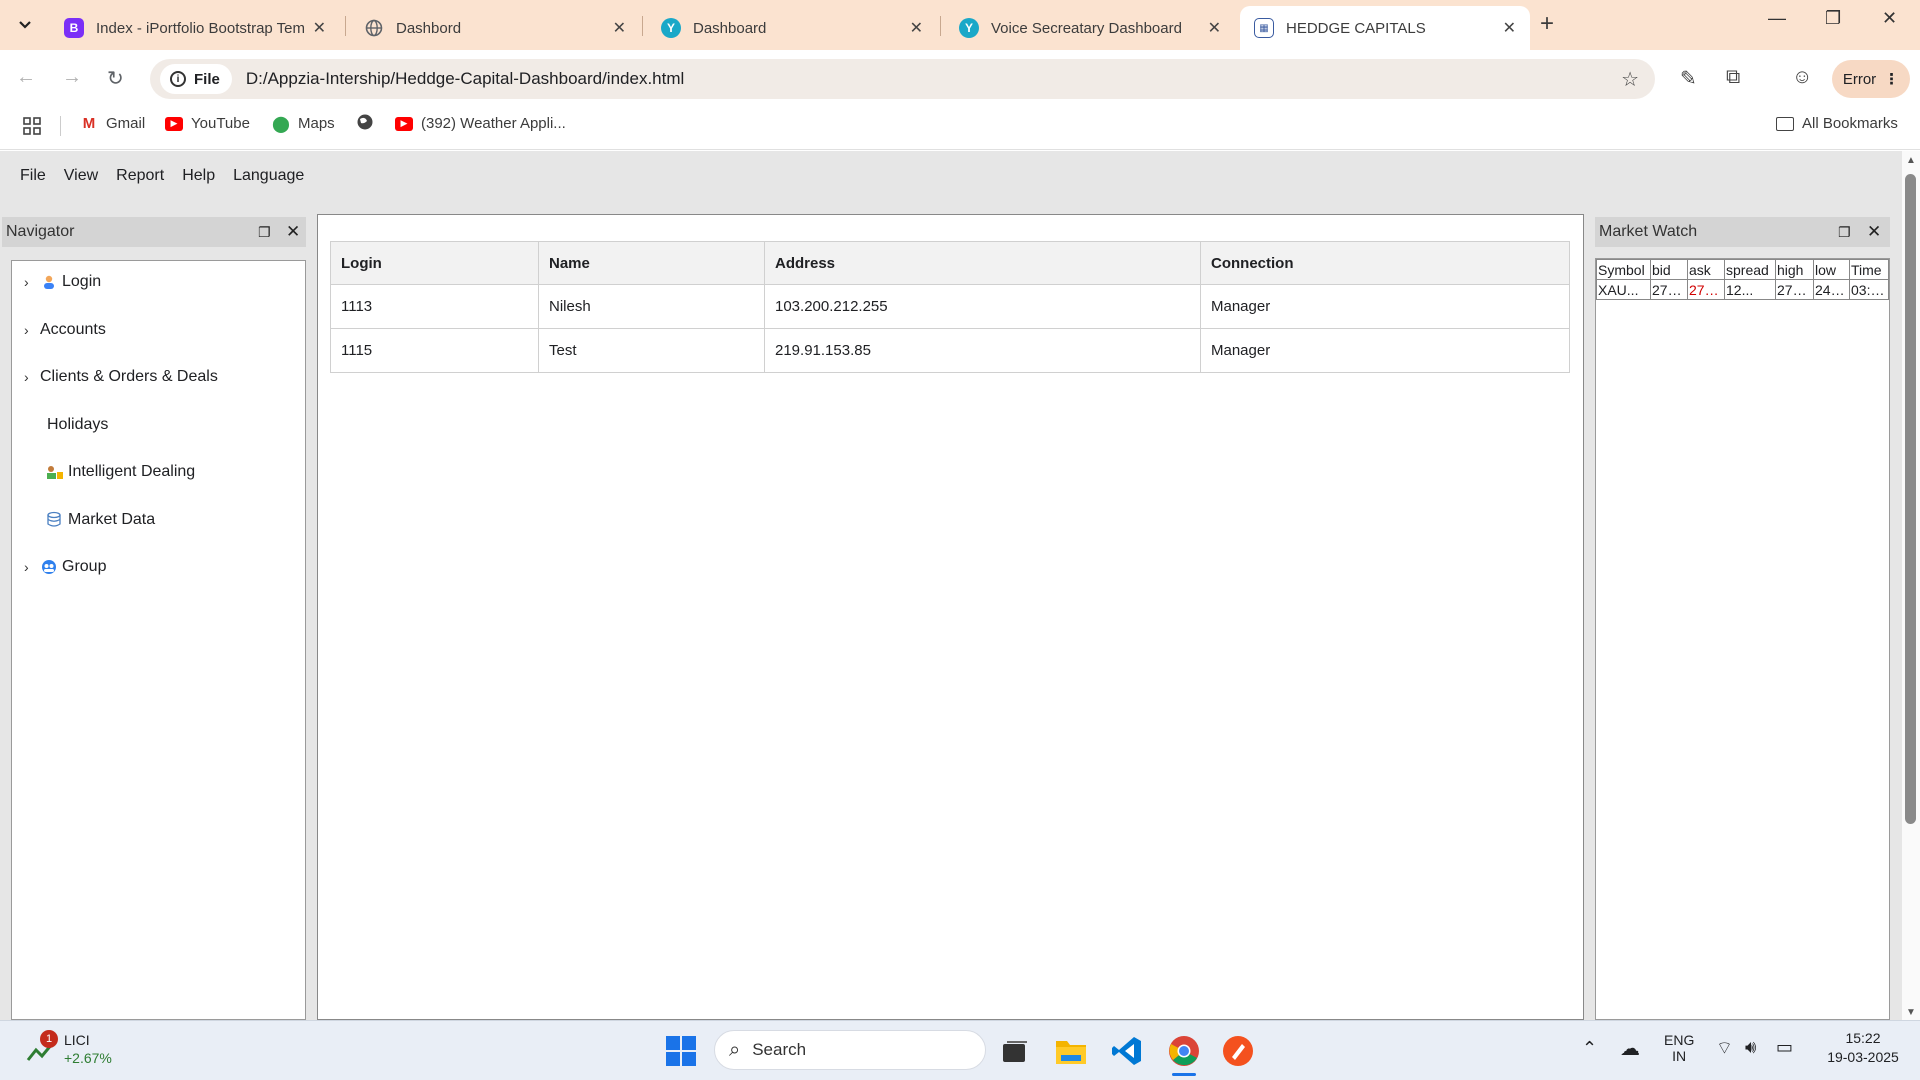 The height and width of the screenshot is (1080, 1920). Describe the element at coordinates (120, 472) in the screenshot. I see `nav-item-intelligent-dealing: Intelligent Dealing` at that location.